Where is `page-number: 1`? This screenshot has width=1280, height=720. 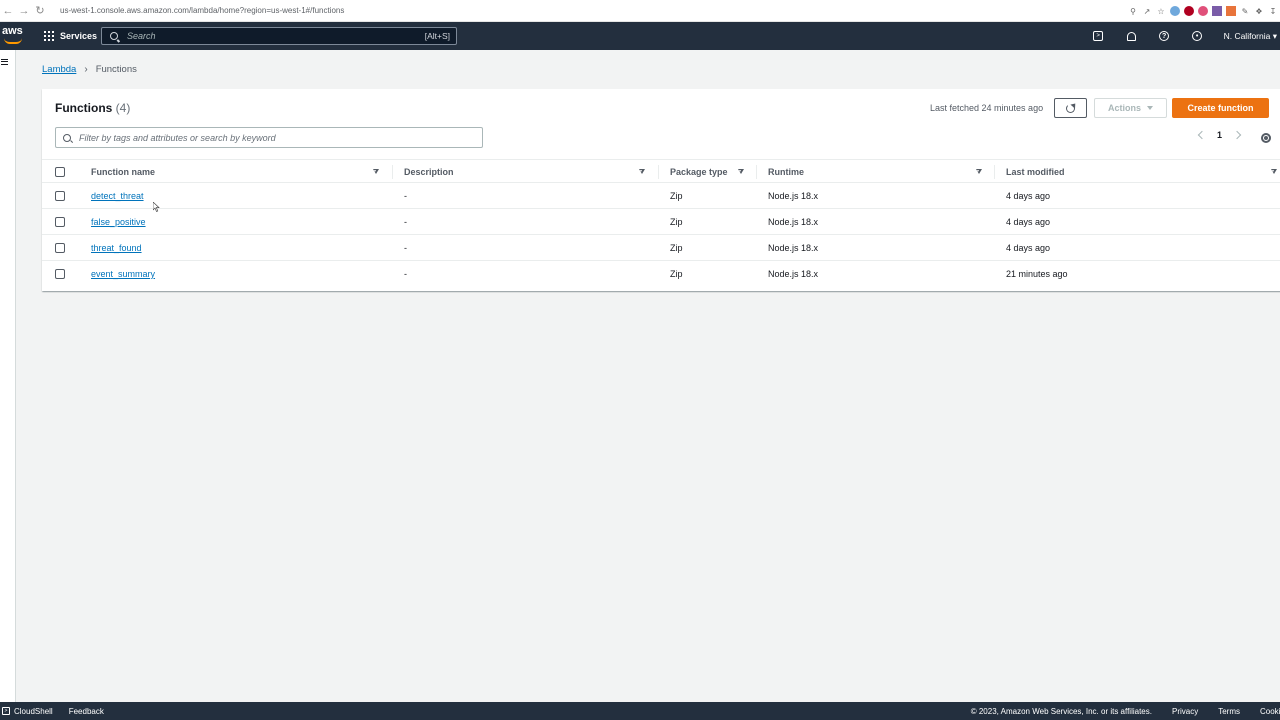 page-number: 1 is located at coordinates (1219, 135).